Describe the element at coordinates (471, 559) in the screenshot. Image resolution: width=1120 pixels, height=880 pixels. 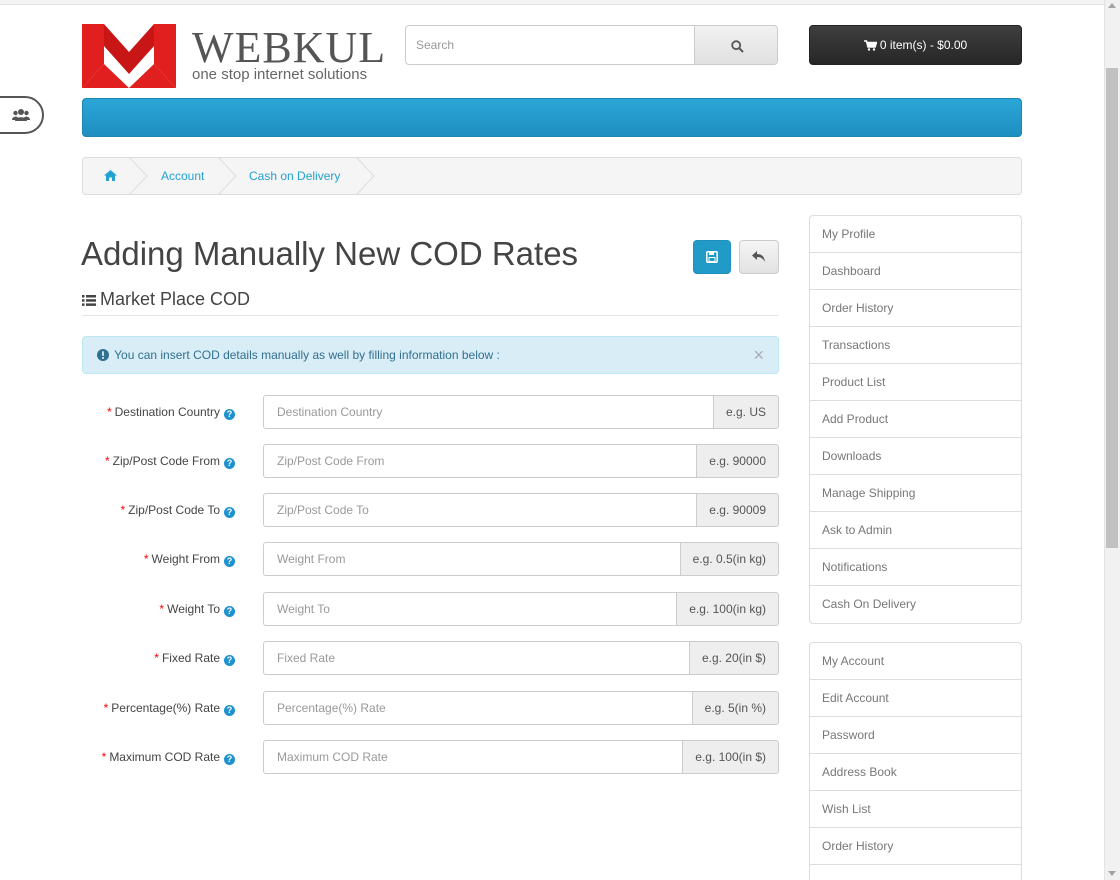
I see `weight-from-input` at that location.